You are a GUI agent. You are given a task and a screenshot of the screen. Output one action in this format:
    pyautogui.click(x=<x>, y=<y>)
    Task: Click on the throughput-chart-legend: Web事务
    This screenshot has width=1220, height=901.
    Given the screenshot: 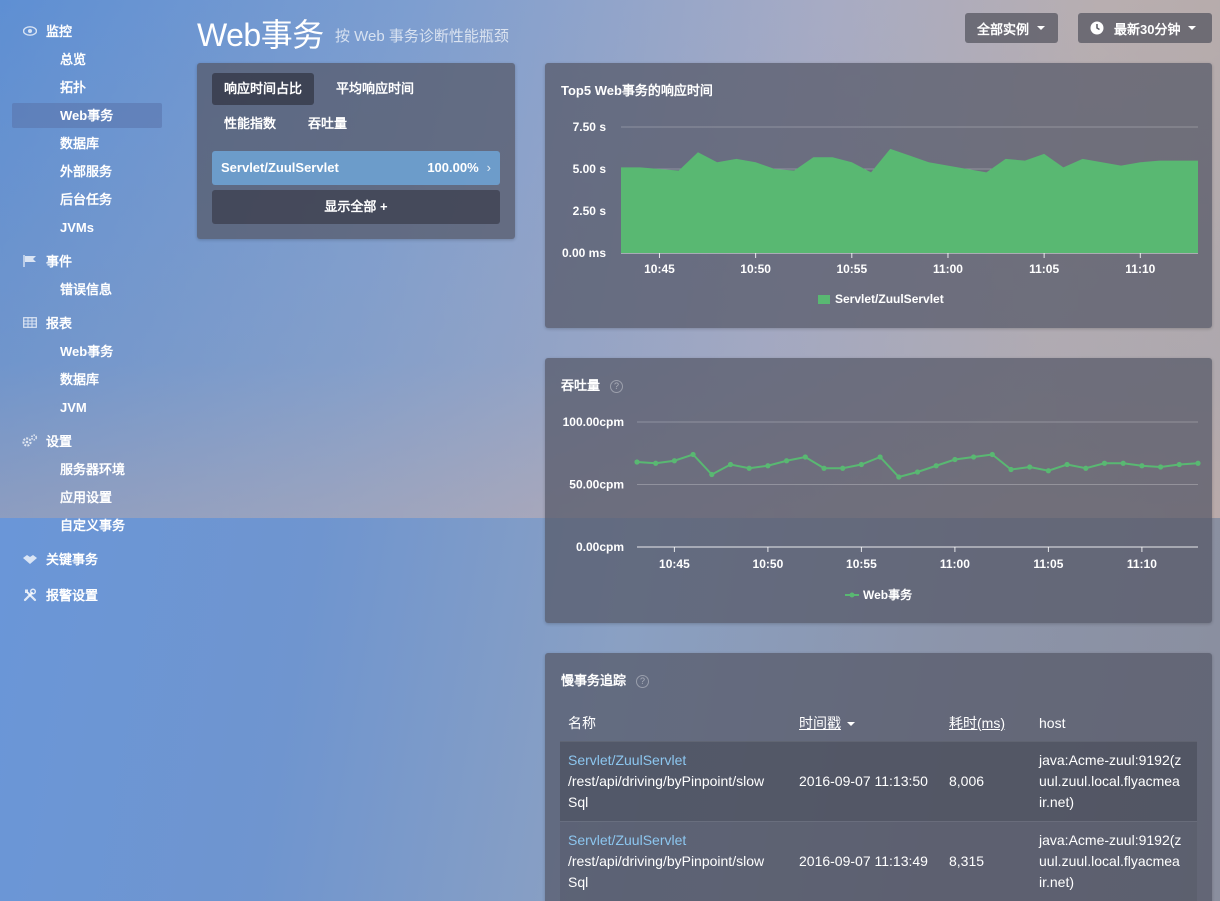 What is the action you would take?
    pyautogui.click(x=878, y=594)
    